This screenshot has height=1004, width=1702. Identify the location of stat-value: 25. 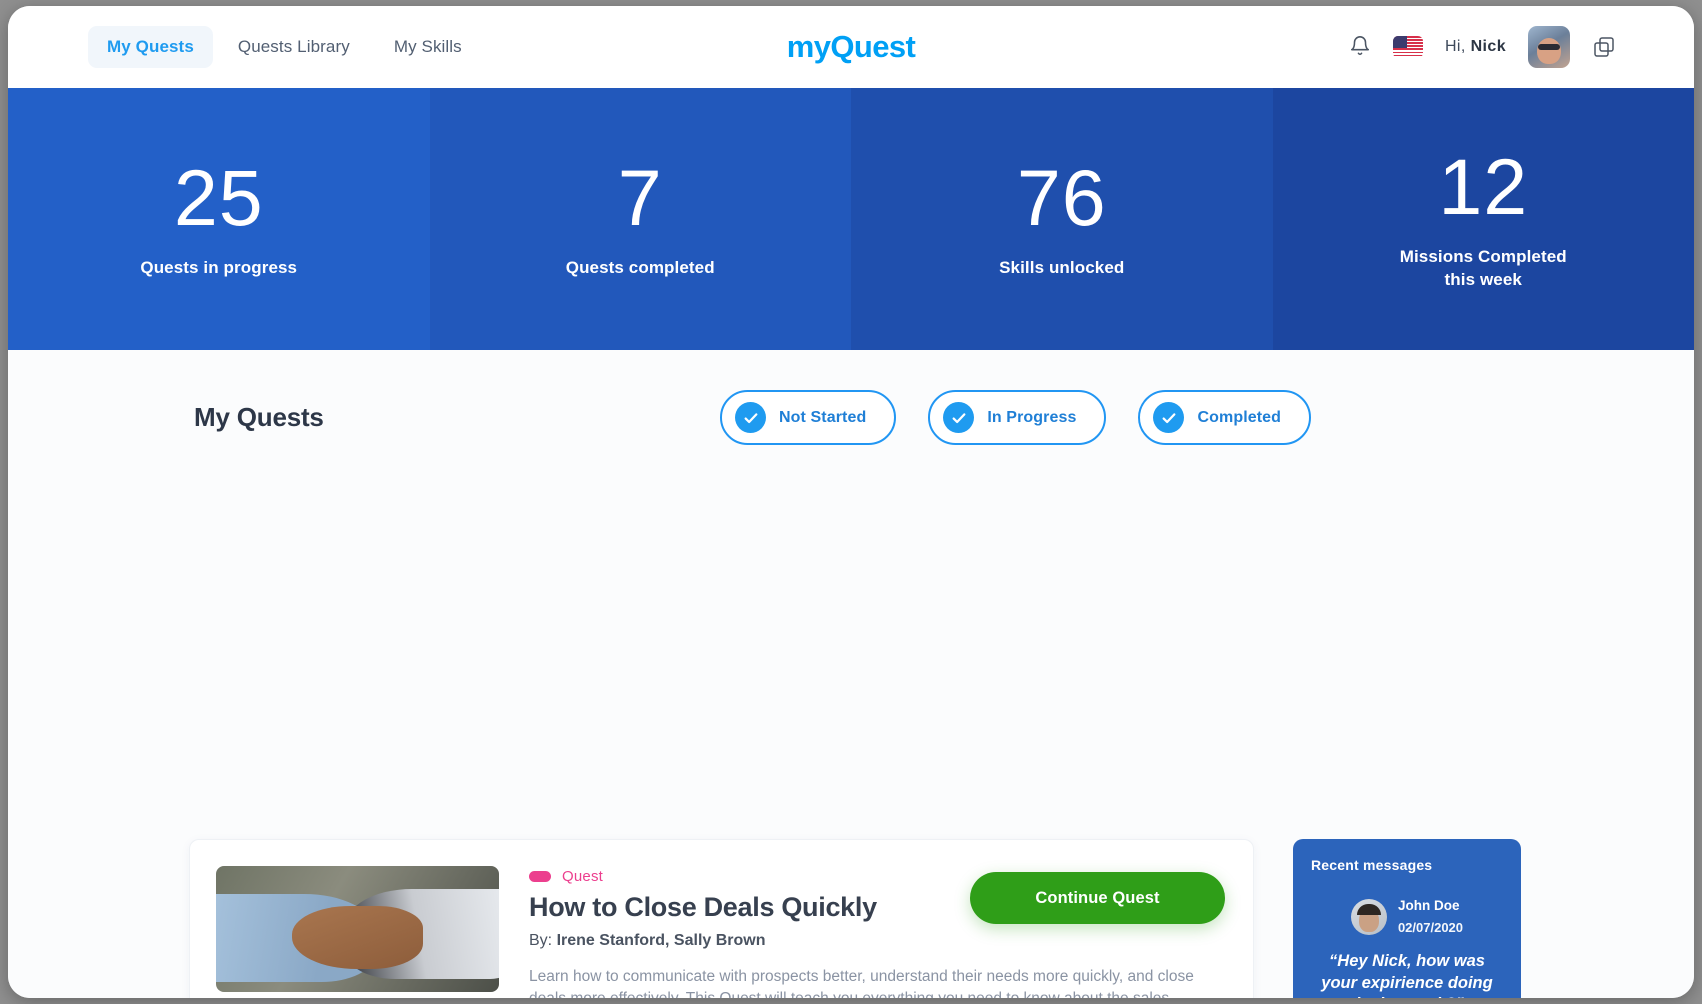
(218, 198).